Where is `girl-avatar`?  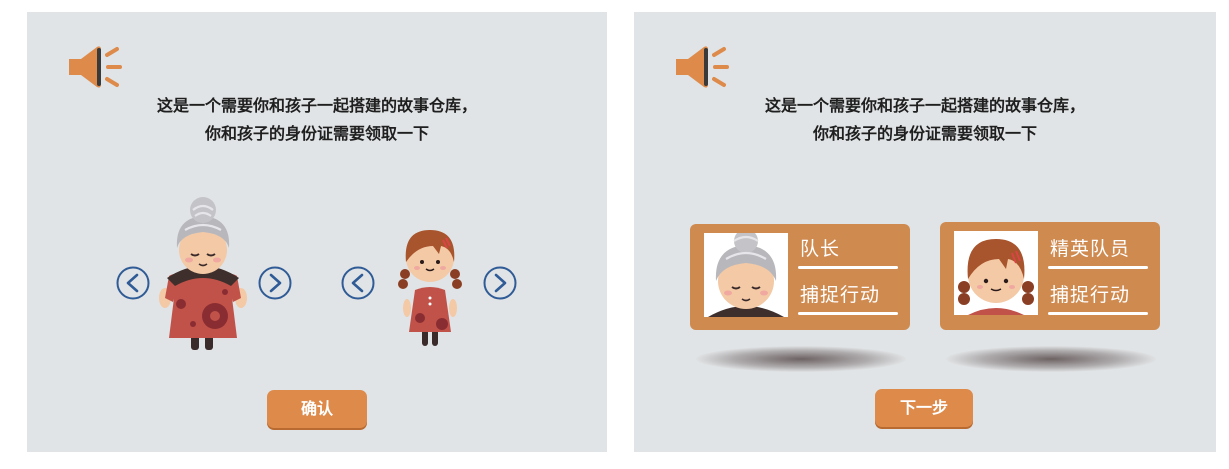 girl-avatar is located at coordinates (430, 283).